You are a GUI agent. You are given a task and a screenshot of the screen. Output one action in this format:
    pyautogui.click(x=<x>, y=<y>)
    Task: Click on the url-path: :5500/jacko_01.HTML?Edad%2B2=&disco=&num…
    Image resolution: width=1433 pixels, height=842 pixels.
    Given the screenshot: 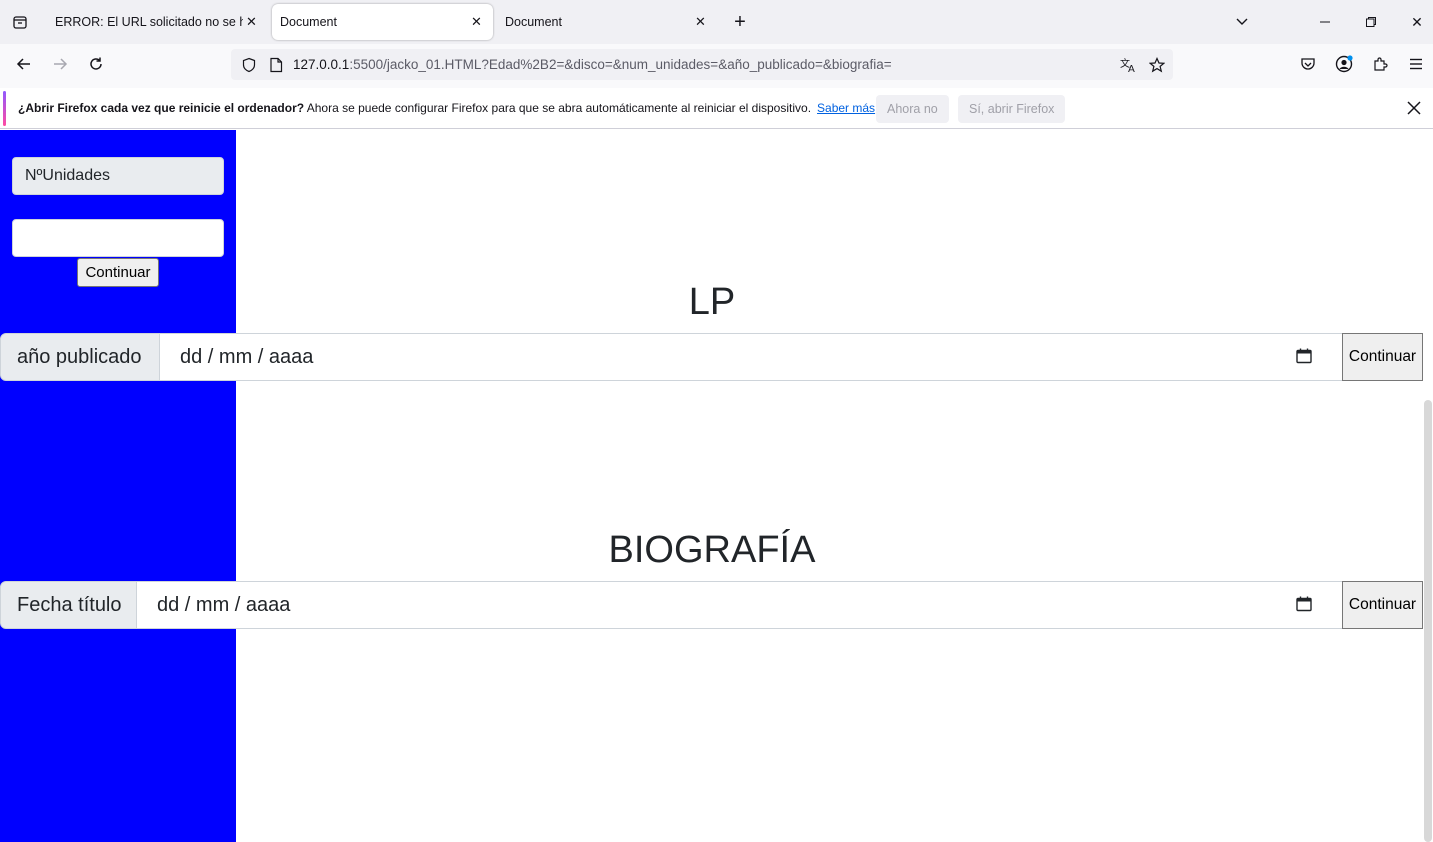 What is the action you would take?
    pyautogui.click(x=620, y=64)
    